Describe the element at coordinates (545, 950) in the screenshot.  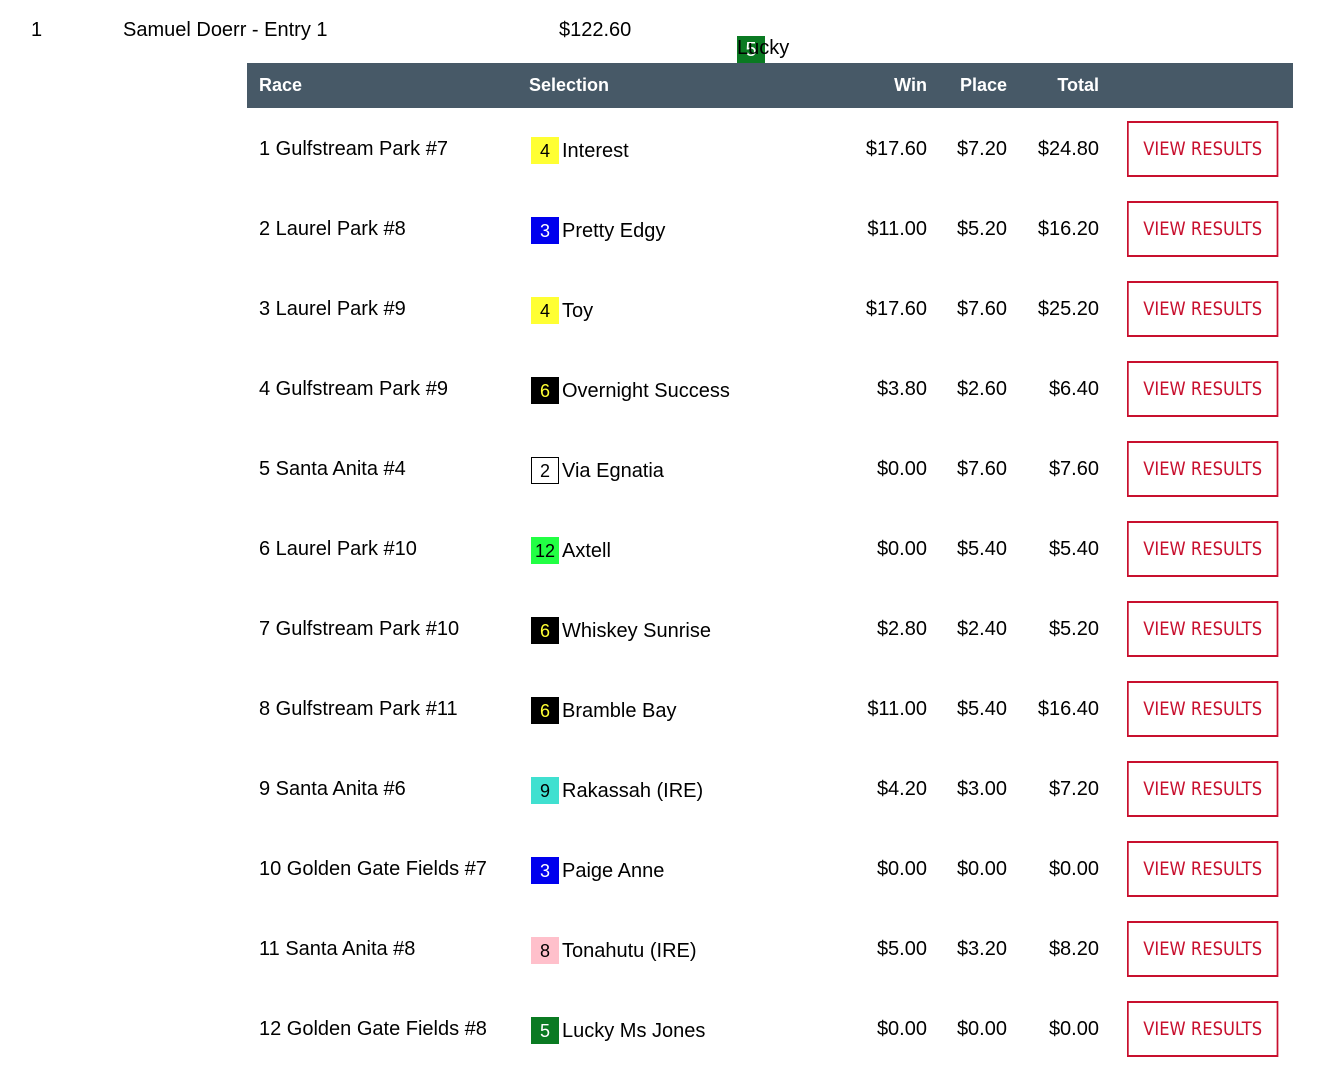
I see `post-position-badge: 8` at that location.